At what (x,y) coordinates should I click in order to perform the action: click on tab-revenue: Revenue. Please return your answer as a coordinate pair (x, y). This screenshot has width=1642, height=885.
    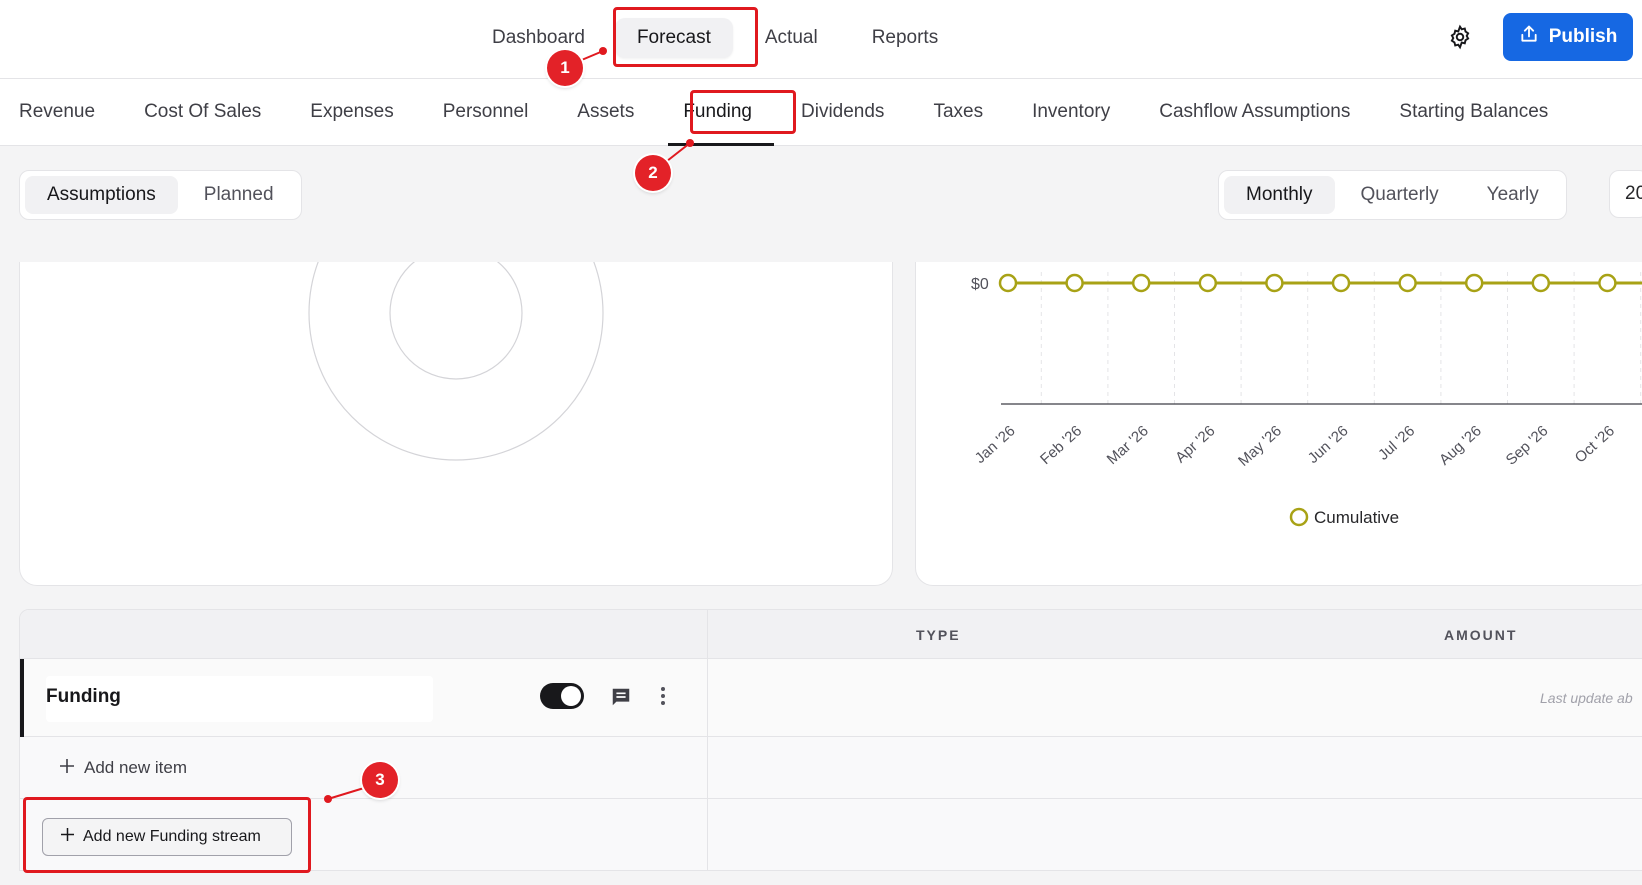
    Looking at the image, I should click on (57, 112).